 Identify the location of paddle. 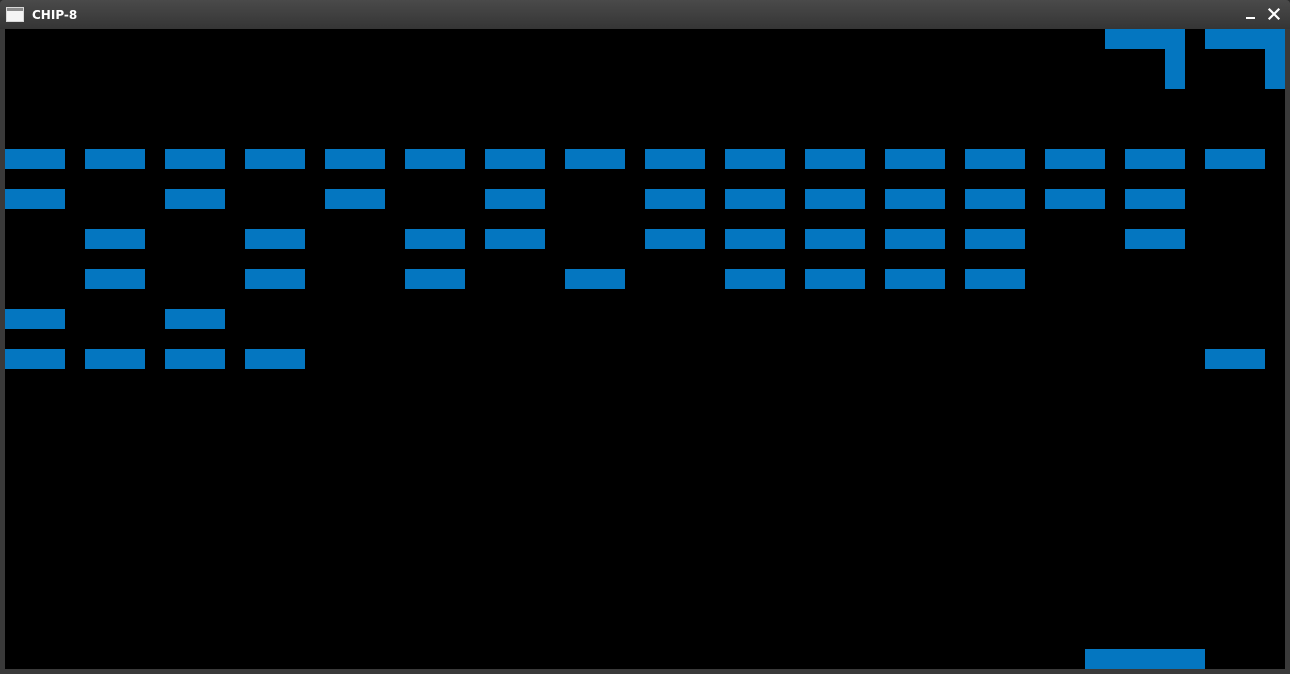
(1145, 659).